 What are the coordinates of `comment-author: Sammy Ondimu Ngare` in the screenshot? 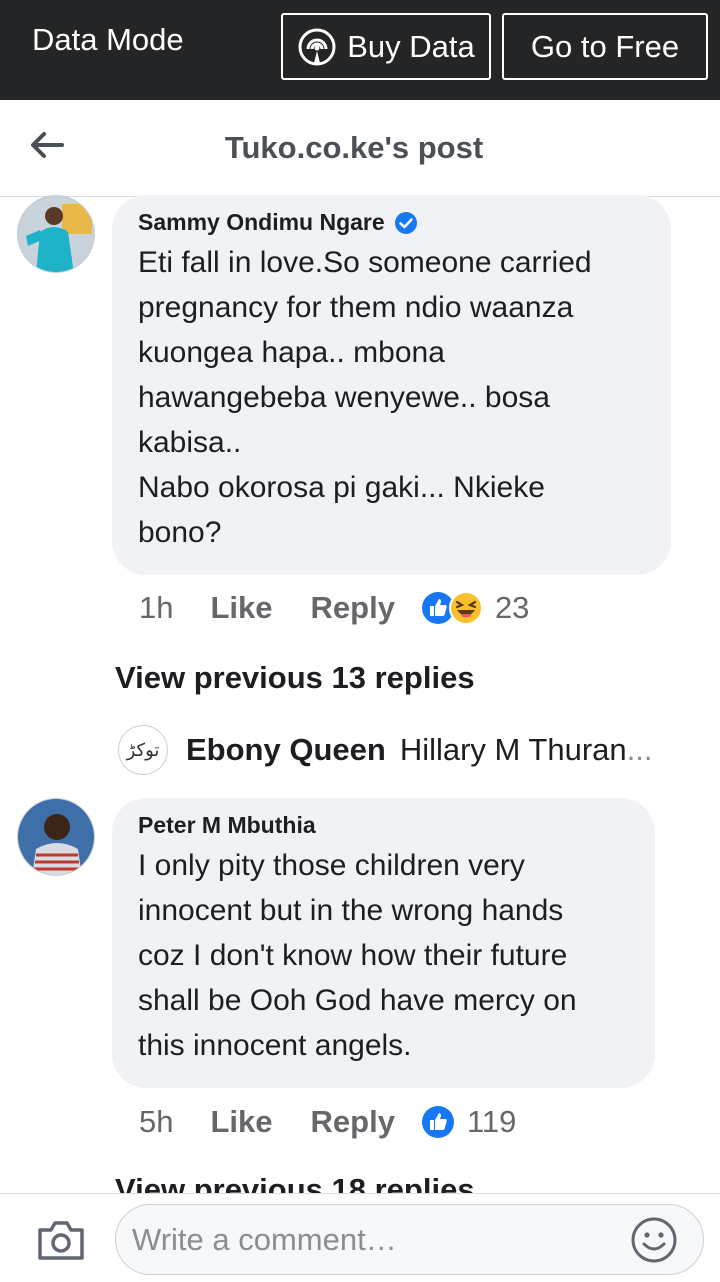 It's located at (391, 222).